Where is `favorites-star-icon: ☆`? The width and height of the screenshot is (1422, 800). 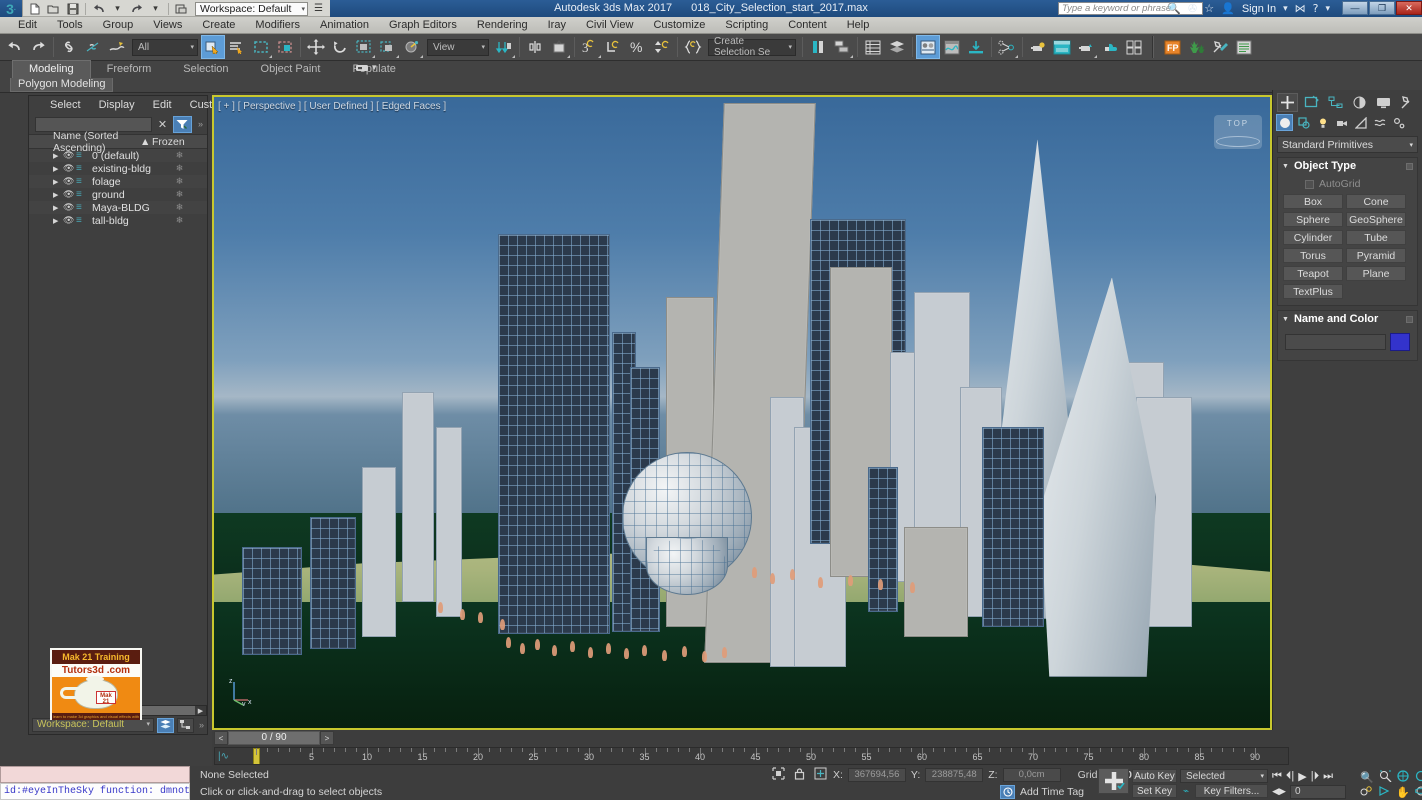 favorites-star-icon: ☆ is located at coordinates (1209, 8).